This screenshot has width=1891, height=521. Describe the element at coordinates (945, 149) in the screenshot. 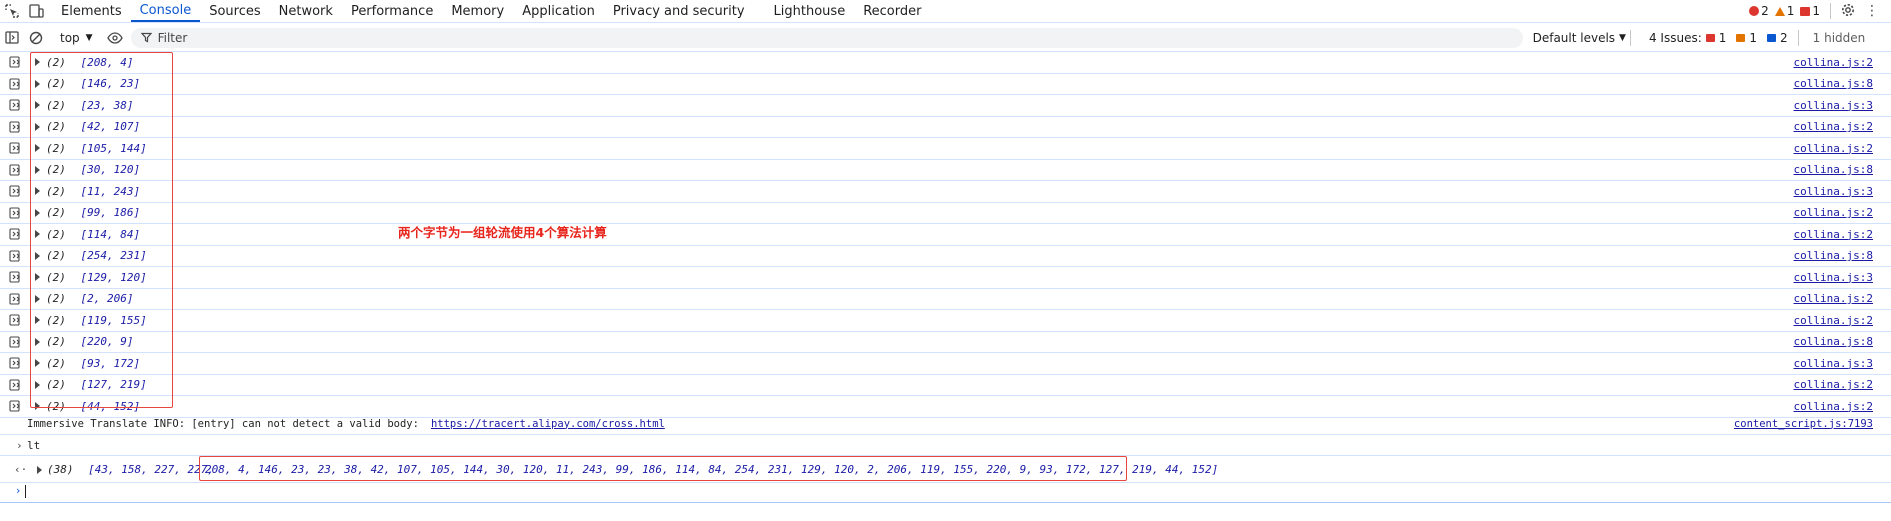

I see `log-row: (2) [105, 144] collina.js:2` at that location.